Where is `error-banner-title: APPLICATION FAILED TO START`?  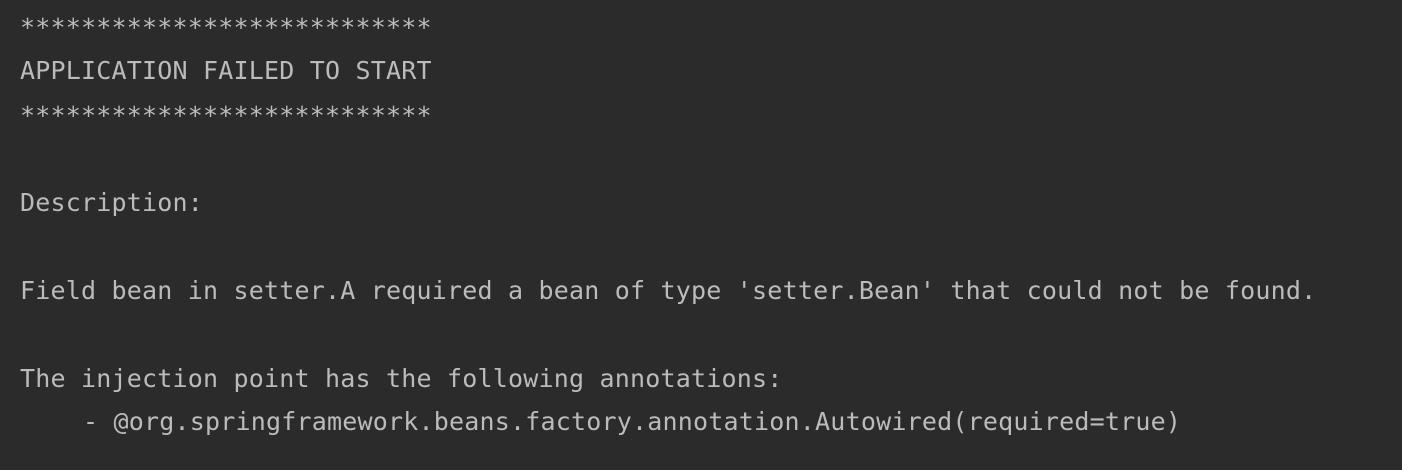 error-banner-title: APPLICATION FAILED TO START is located at coordinates (226, 70).